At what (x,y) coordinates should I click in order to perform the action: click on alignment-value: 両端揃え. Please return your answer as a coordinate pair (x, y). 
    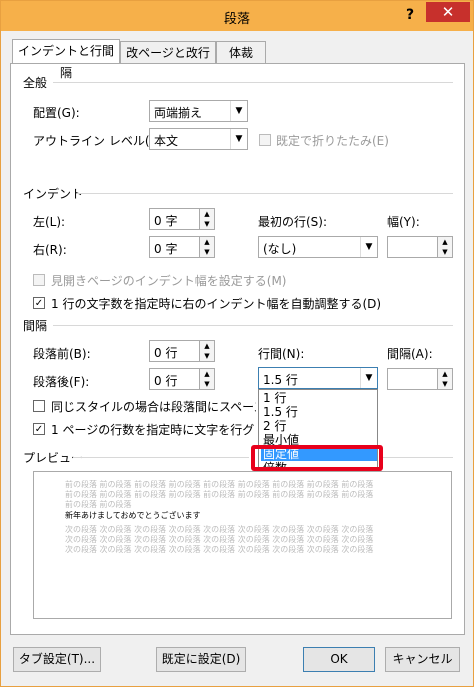
    Looking at the image, I should click on (178, 113).